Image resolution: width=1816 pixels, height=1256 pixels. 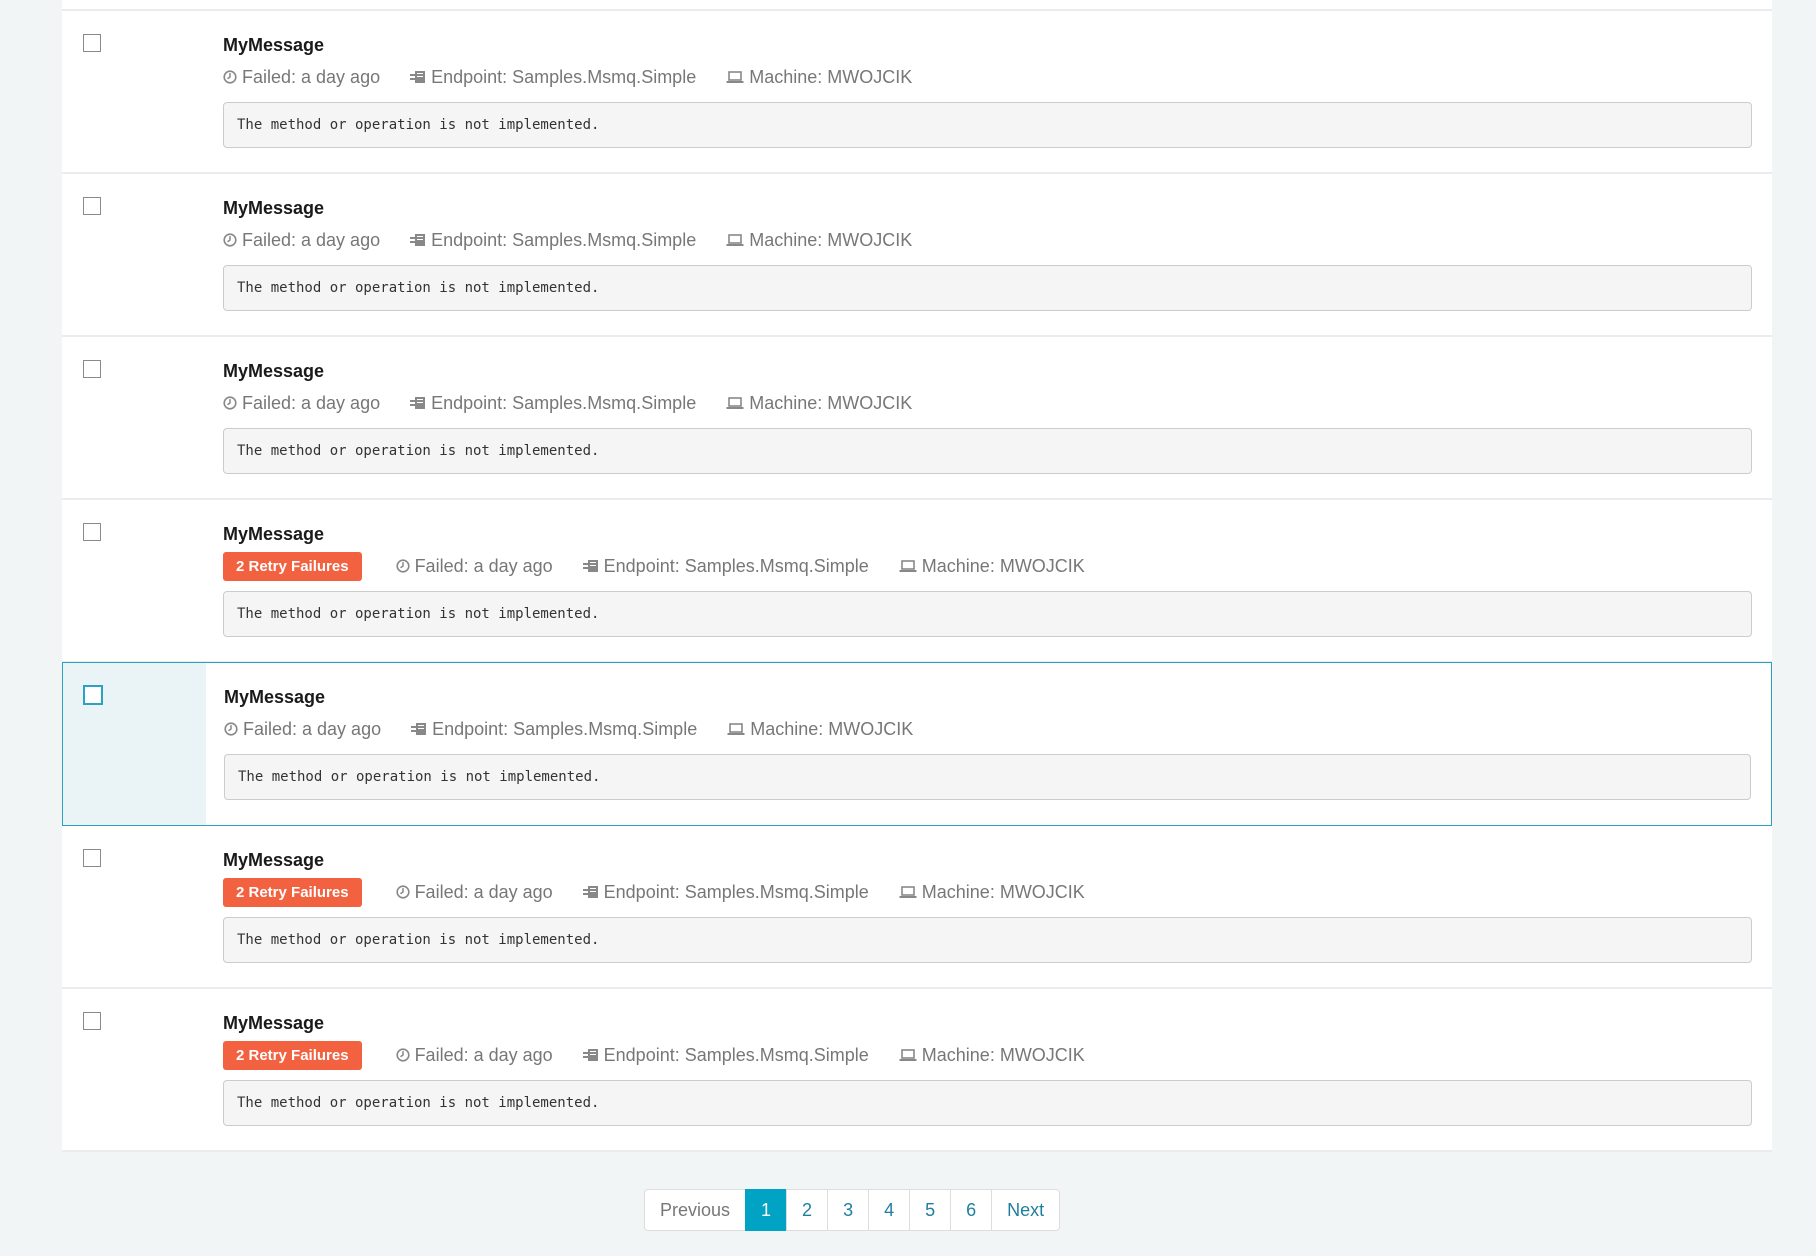 I want to click on page-2-button: 2, so click(x=807, y=1210).